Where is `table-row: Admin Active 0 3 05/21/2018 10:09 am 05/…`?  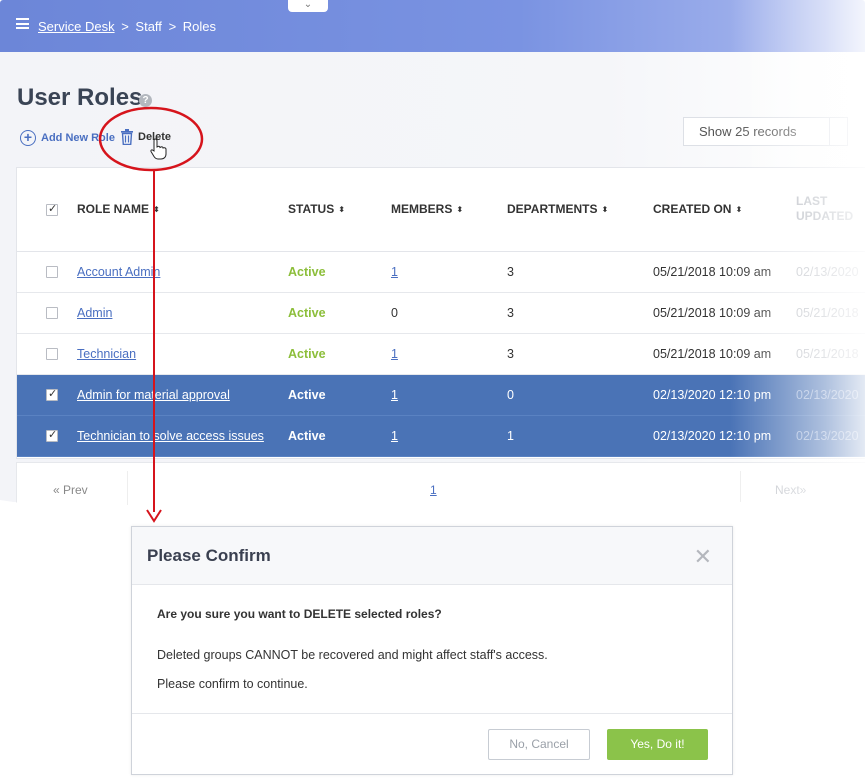
table-row: Admin Active 0 3 05/21/2018 10:09 am 05/… is located at coordinates (441, 313).